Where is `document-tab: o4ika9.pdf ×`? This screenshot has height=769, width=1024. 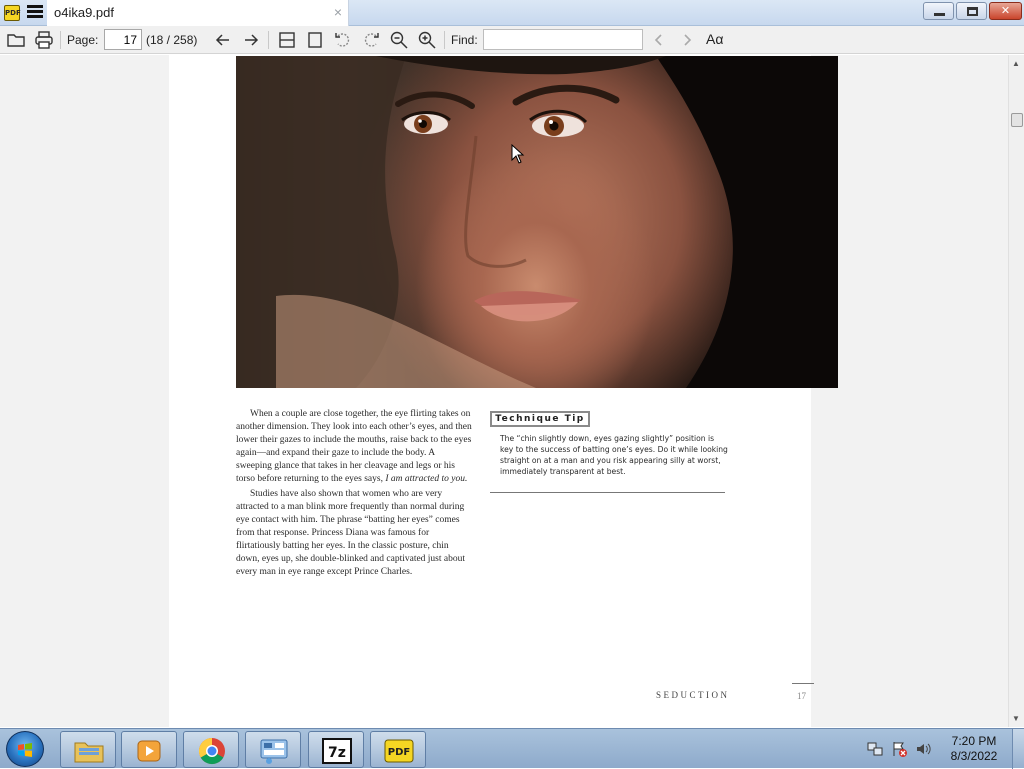 document-tab: o4ika9.pdf × is located at coordinates (198, 13).